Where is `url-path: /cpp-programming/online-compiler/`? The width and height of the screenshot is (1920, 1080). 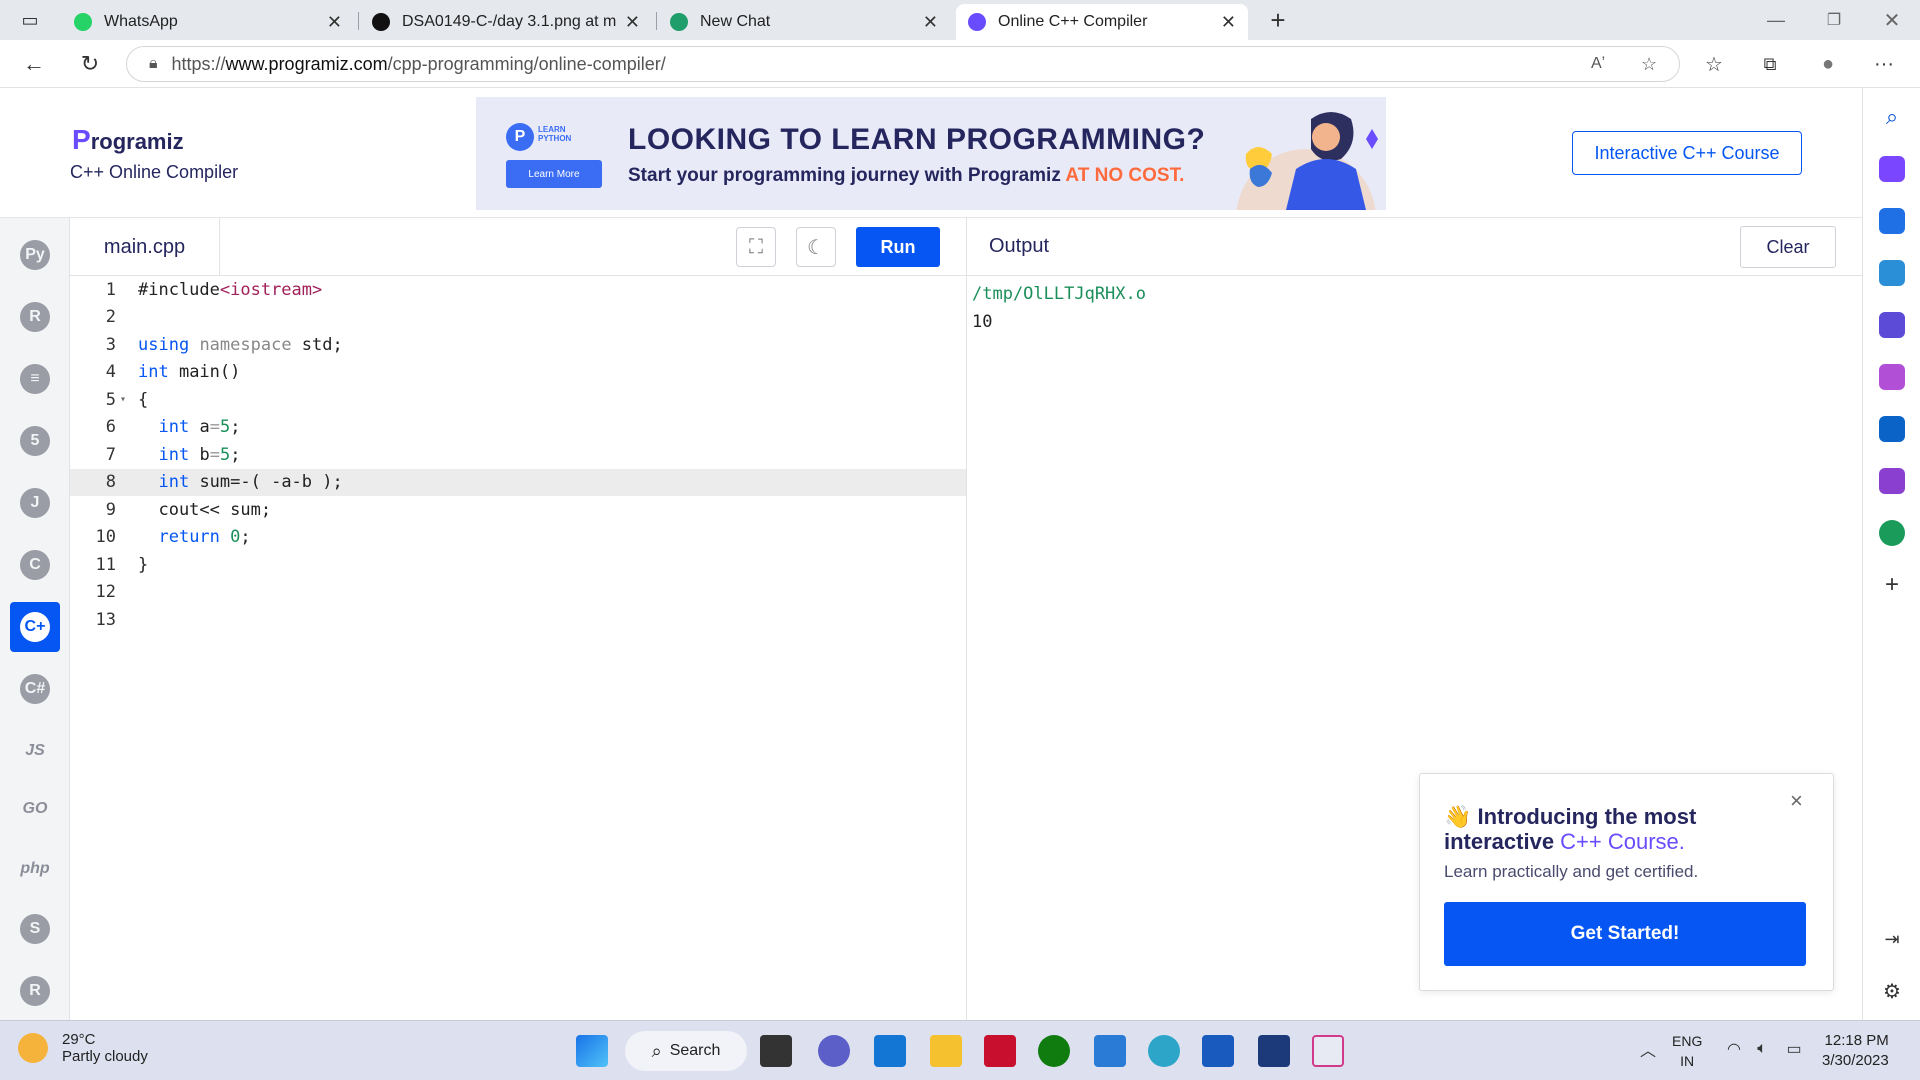 url-path: /cpp-programming/online-compiler/ is located at coordinates (526, 63).